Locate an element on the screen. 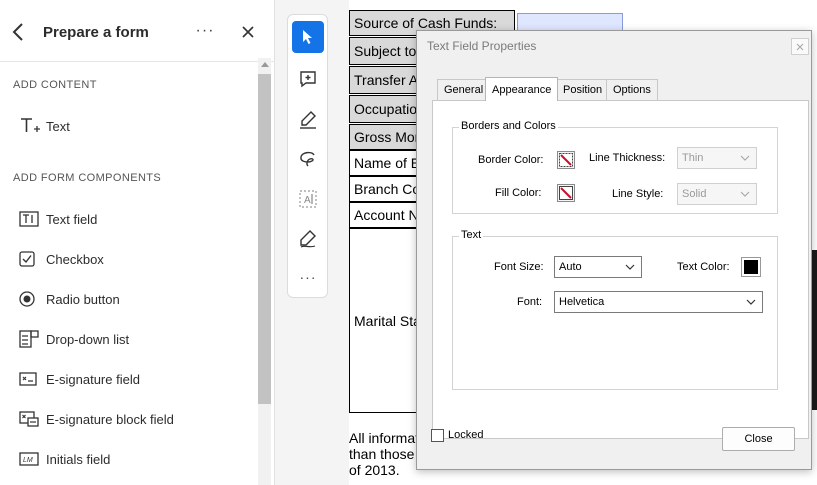 Image resolution: width=817 pixels, height=485 pixels. add-comment-icon is located at coordinates (308, 79).